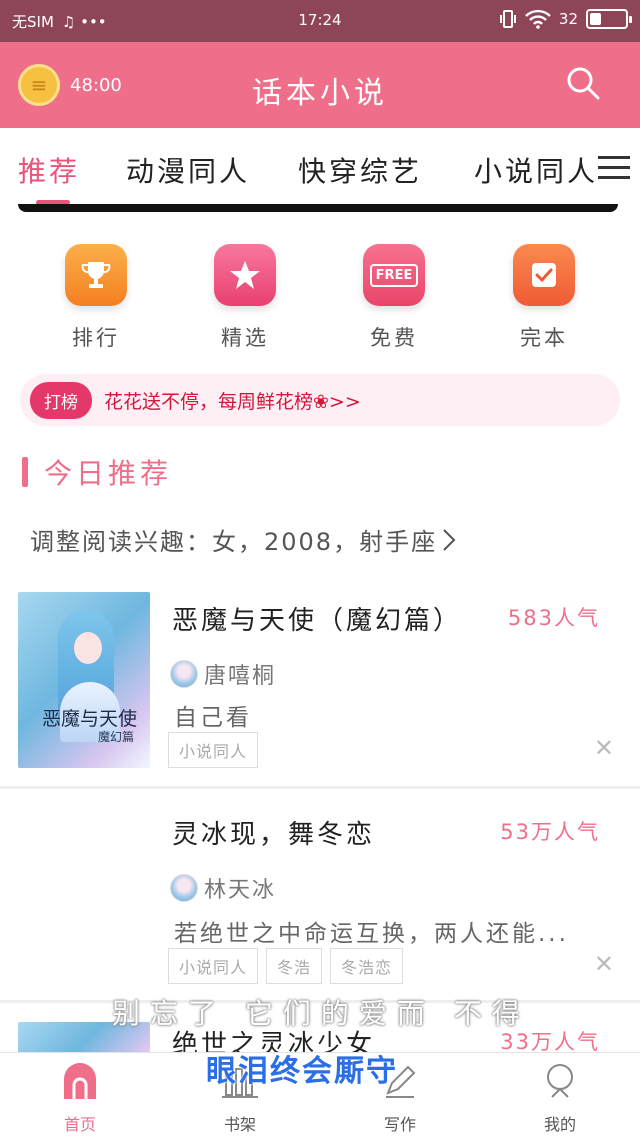 The image size is (640, 1138). Describe the element at coordinates (84, 680) in the screenshot. I see `book-cover: 恶魔与天使 魔幻篇` at that location.